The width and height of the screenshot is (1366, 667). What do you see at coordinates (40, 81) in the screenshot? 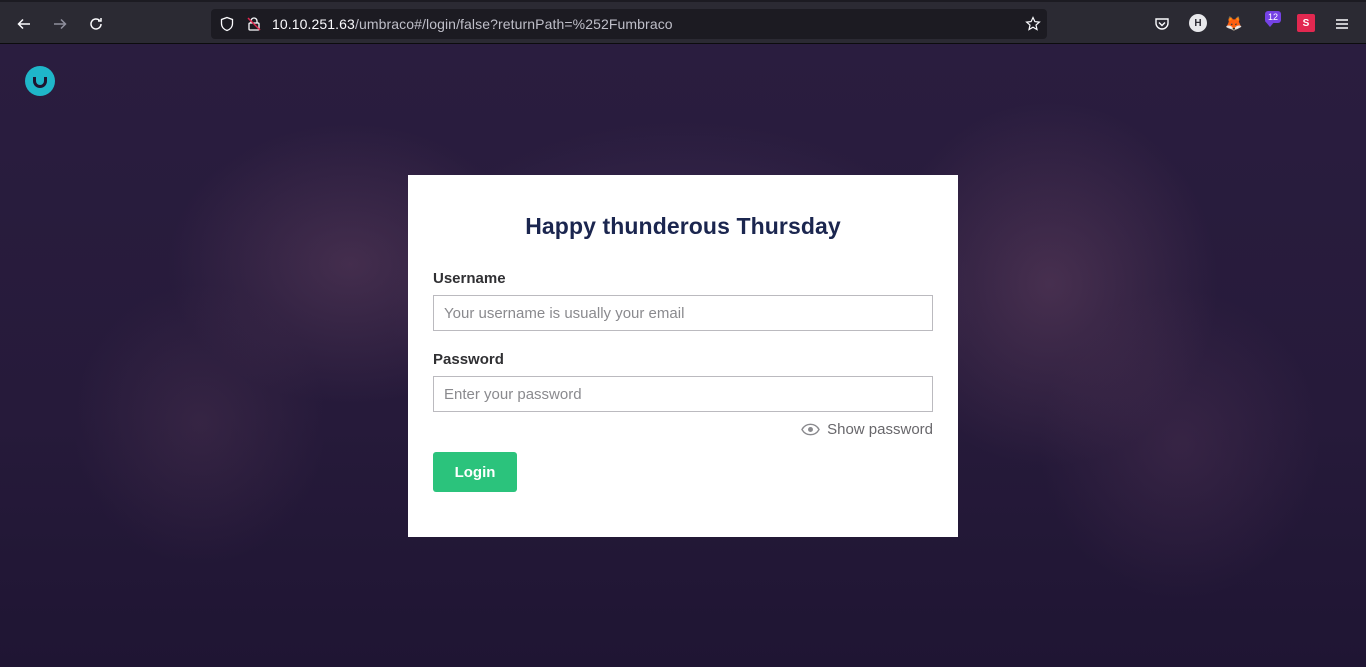
I see `umbraco-logo-icon` at bounding box center [40, 81].